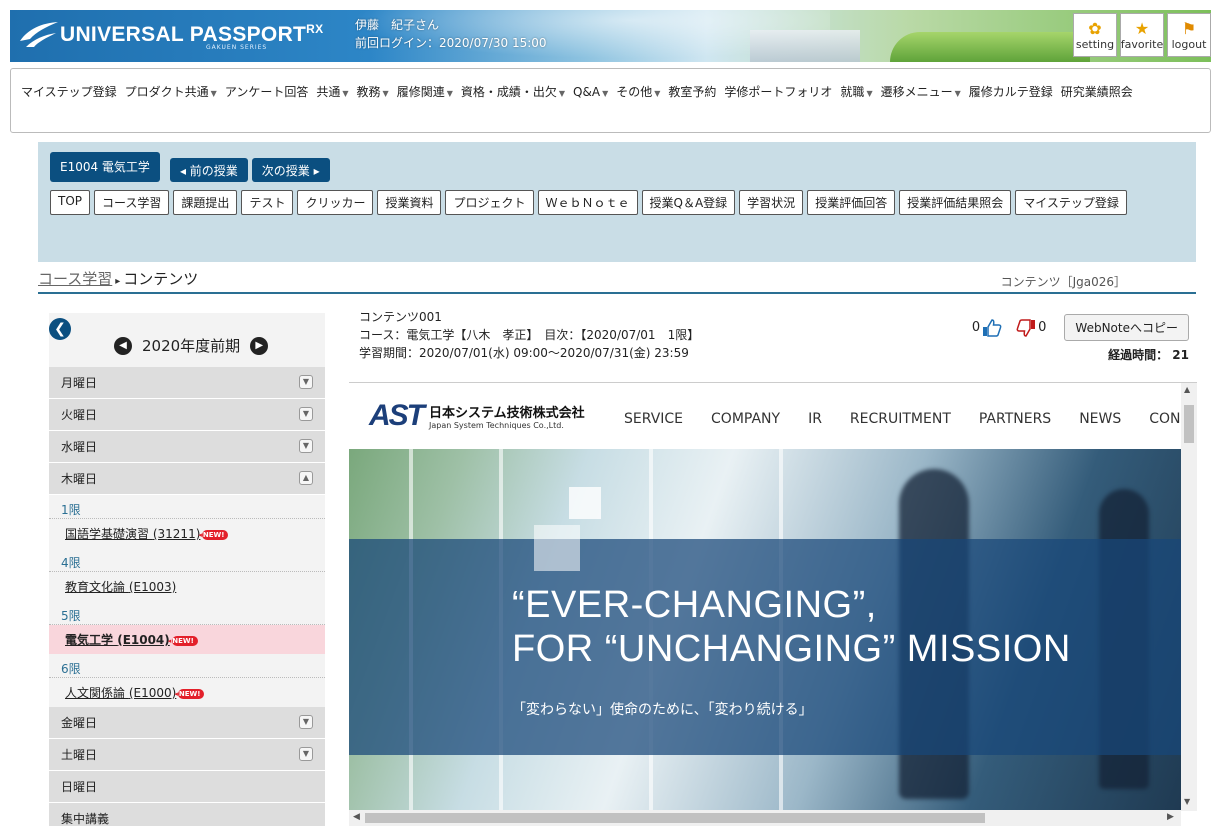  Describe the element at coordinates (425, 93) in the screenshot. I see `menu-item: 履修関連 ▼` at that location.